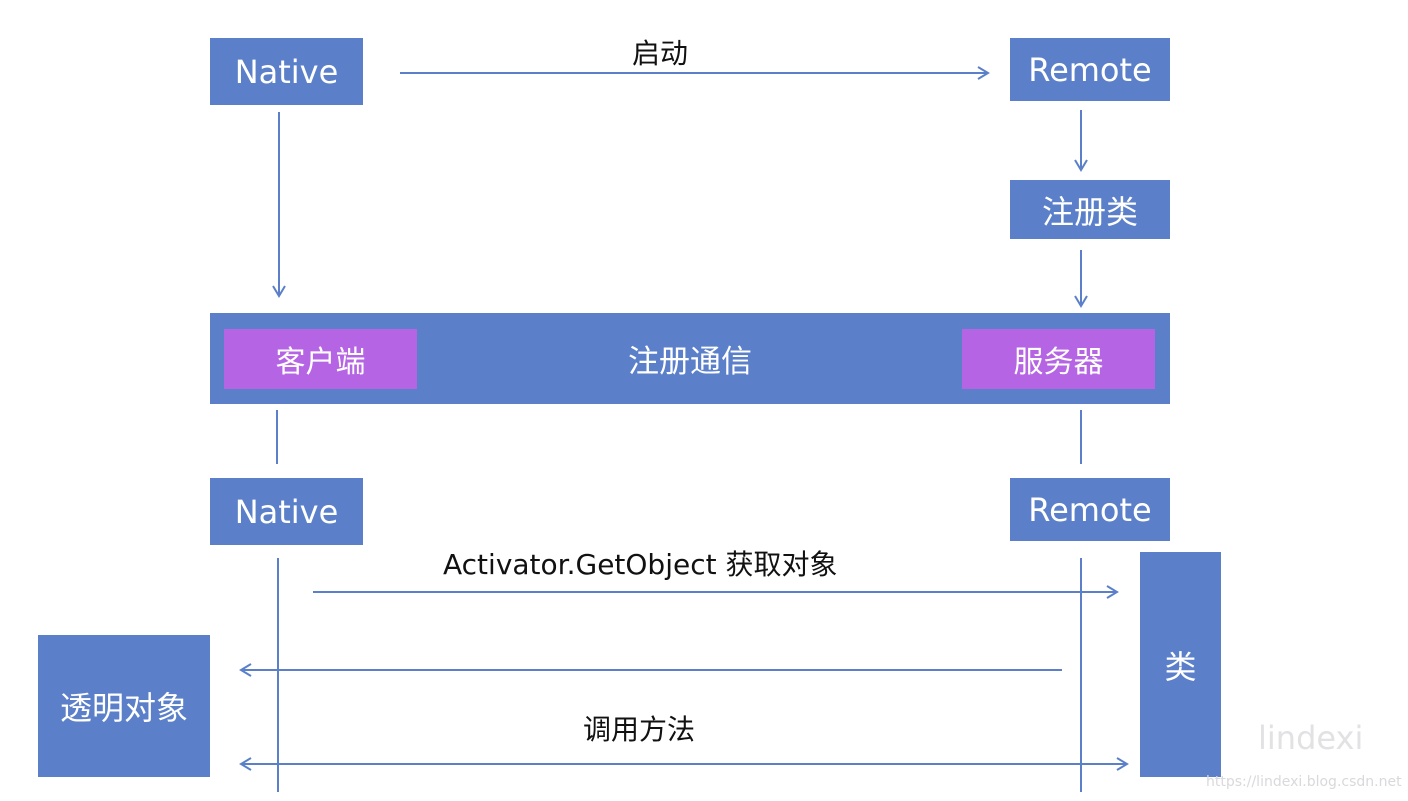 The width and height of the screenshot is (1408, 801). Describe the element at coordinates (660, 53) in the screenshot. I see `start-label: 启动` at that location.